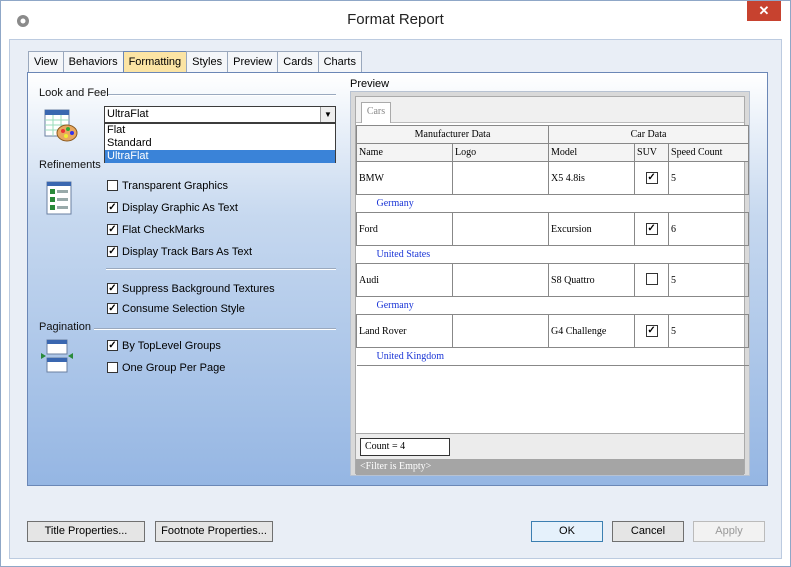 Image resolution: width=791 pixels, height=567 pixels. I want to click on option-ultraflat: UltraFlat, so click(220, 156).